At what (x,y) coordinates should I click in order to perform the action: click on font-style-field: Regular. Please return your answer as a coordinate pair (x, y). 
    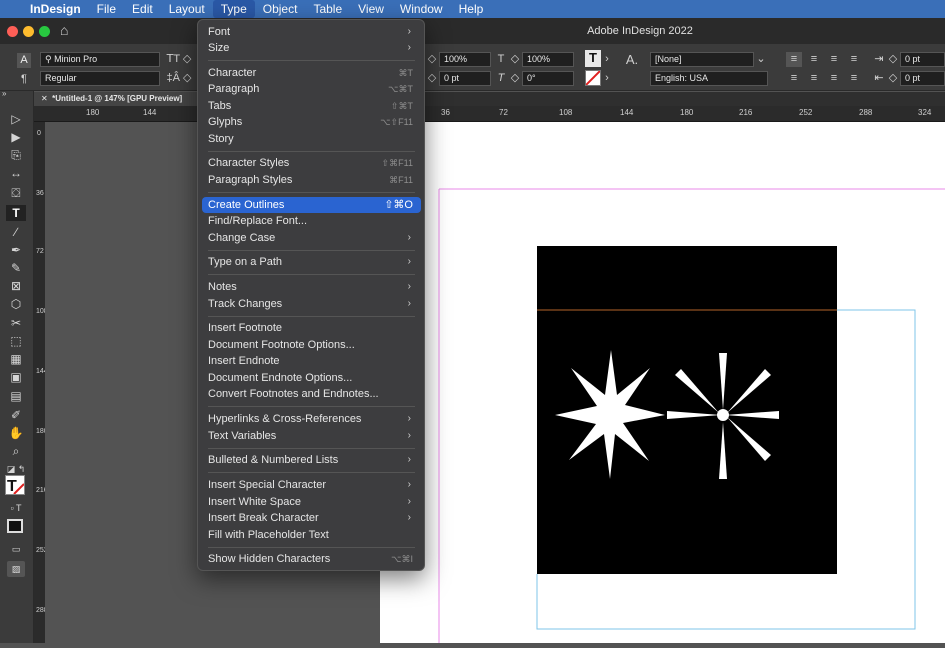
    Looking at the image, I should click on (100, 78).